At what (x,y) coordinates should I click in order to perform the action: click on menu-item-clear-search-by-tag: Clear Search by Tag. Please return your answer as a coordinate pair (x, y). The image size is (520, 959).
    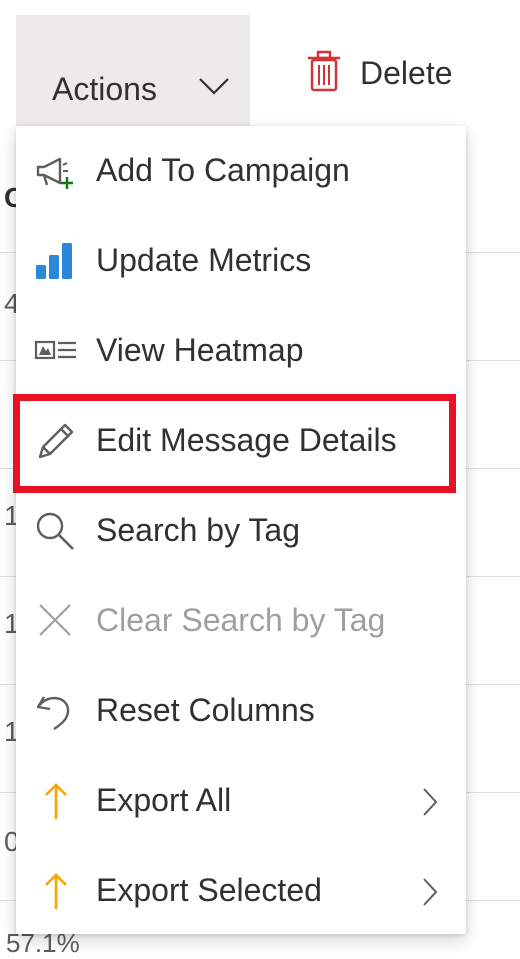
    Looking at the image, I should click on (241, 621).